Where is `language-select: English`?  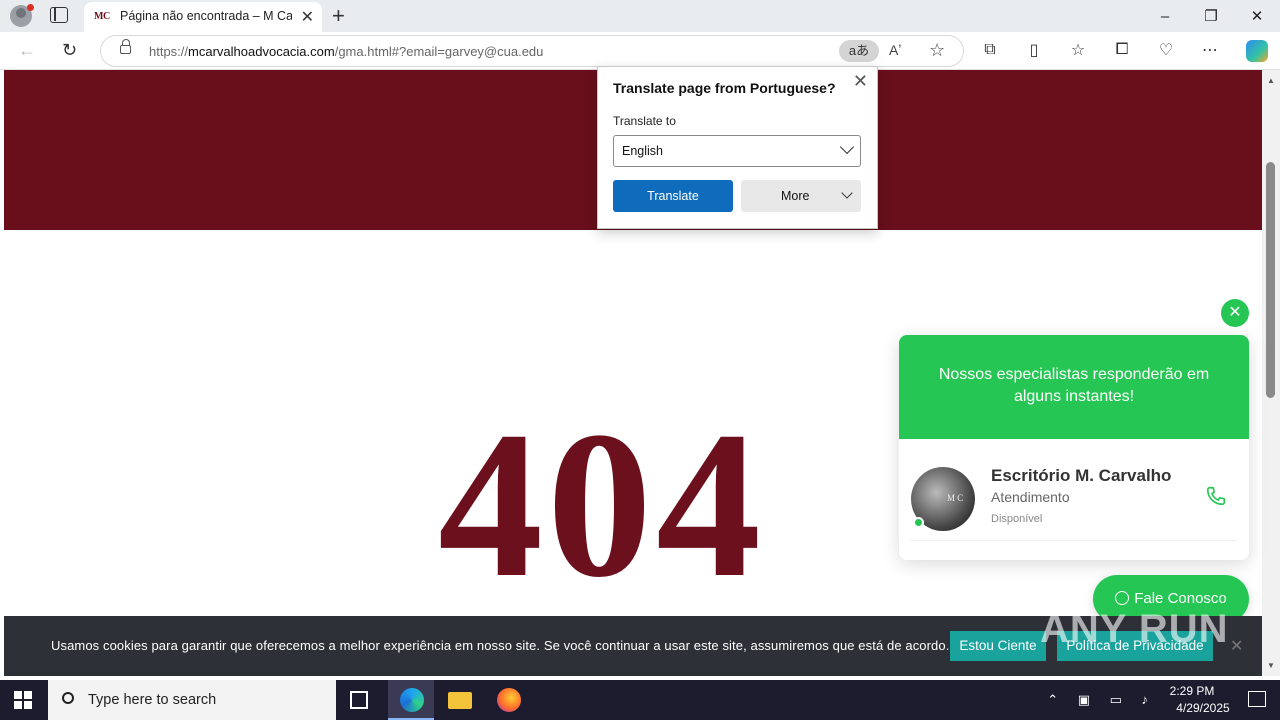
language-select: English is located at coordinates (737, 151).